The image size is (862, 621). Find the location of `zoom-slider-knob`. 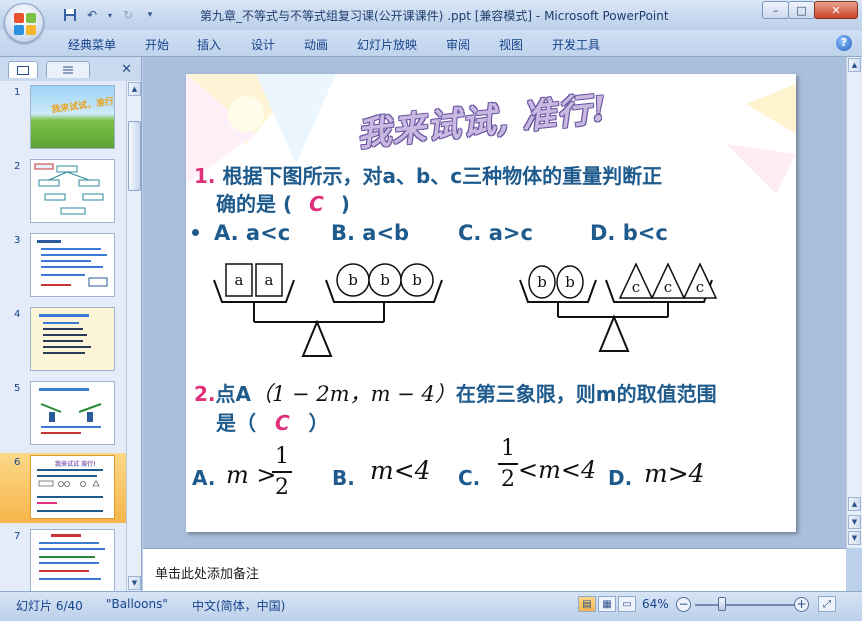

zoom-slider-knob is located at coordinates (722, 604).